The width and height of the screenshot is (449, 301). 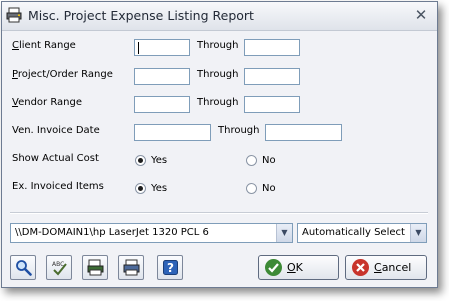 What do you see at coordinates (421, 15) in the screenshot?
I see `close-icon: ✕` at bounding box center [421, 15].